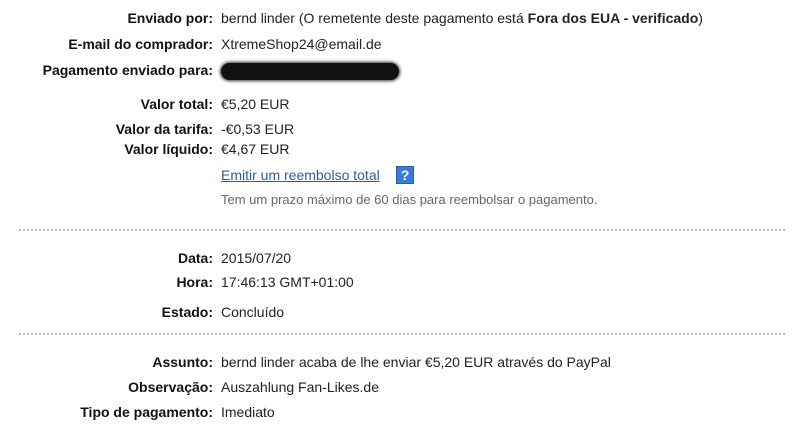 The image size is (802, 433). I want to click on fee-row: Valor da tarifa: -€0,53 EUR, so click(401, 129).